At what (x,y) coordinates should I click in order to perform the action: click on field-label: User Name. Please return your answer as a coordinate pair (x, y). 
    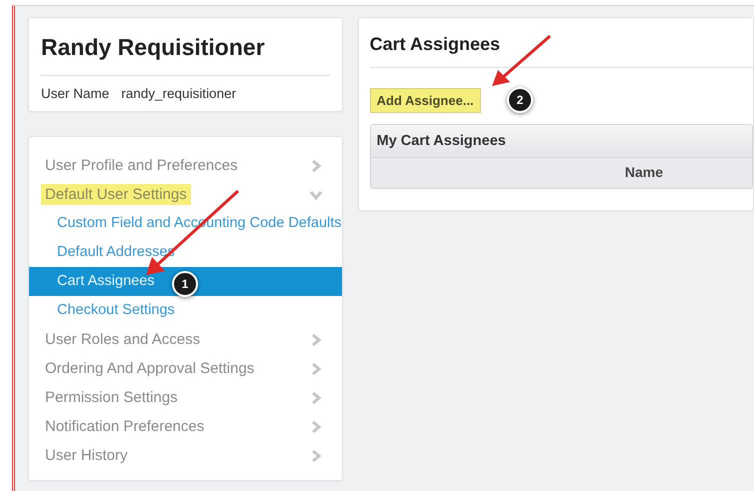
    Looking at the image, I should click on (75, 93).